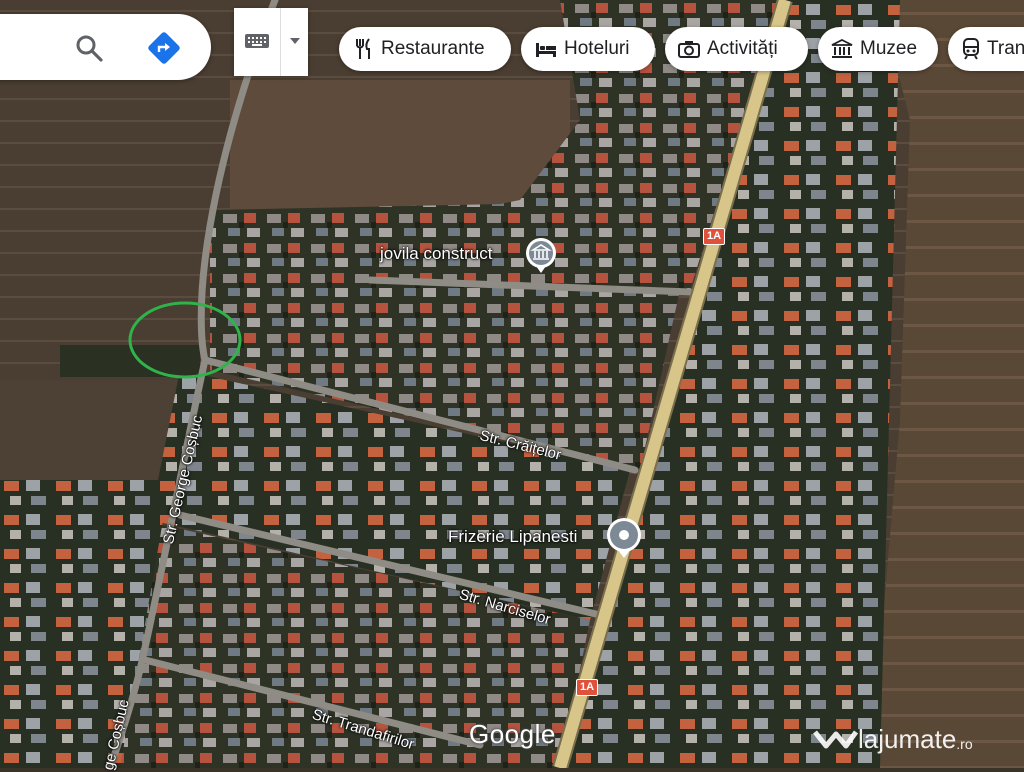  Describe the element at coordinates (512, 537) in the screenshot. I see `place-label-frizerie: Frizerie Lipanesti` at that location.